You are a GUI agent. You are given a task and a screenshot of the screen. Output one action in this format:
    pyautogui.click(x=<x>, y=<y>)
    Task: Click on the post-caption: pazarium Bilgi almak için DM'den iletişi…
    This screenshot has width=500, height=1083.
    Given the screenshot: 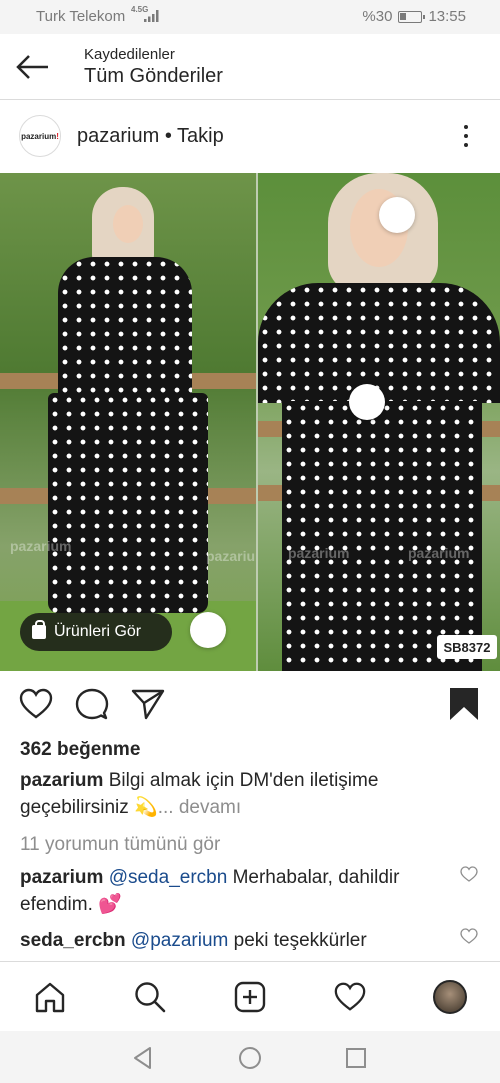 What is the action you would take?
    pyautogui.click(x=240, y=794)
    